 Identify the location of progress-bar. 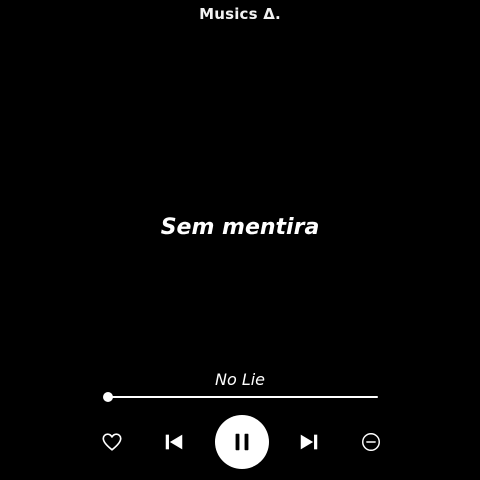
(240, 397).